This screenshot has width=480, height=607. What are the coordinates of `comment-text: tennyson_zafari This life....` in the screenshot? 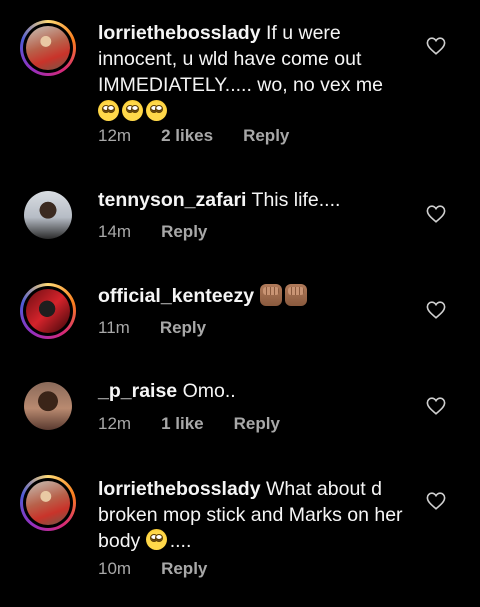 It's located at (257, 200).